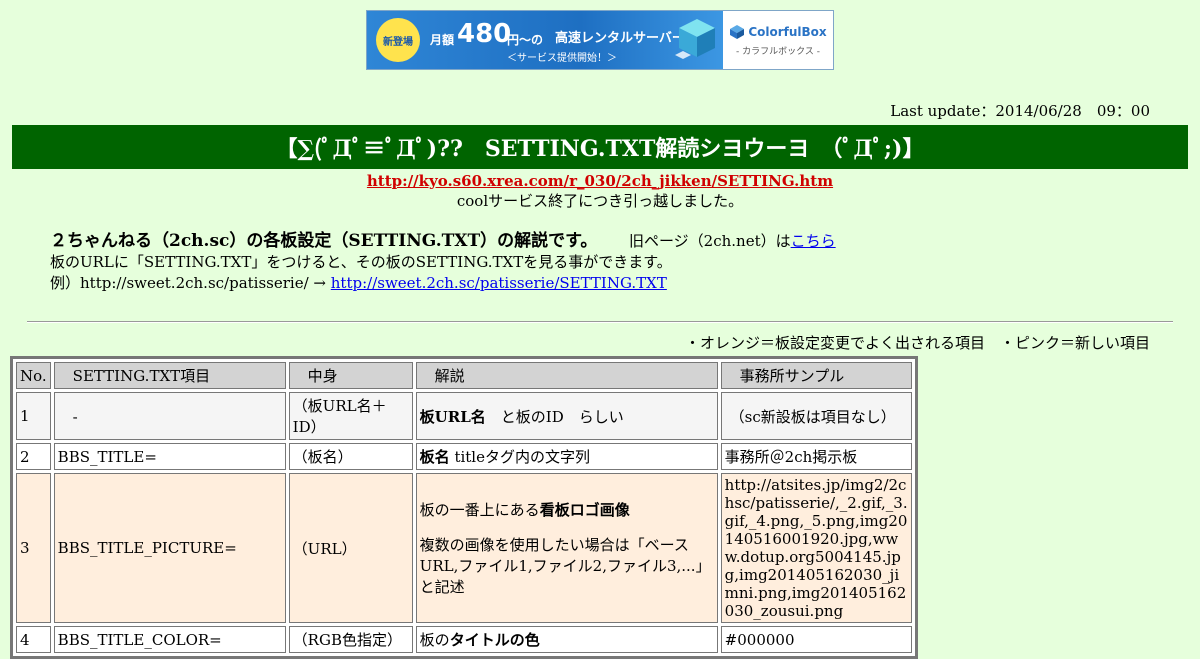 Image resolution: width=1200 pixels, height=659 pixels. I want to click on cell-no: 2, so click(33, 456).